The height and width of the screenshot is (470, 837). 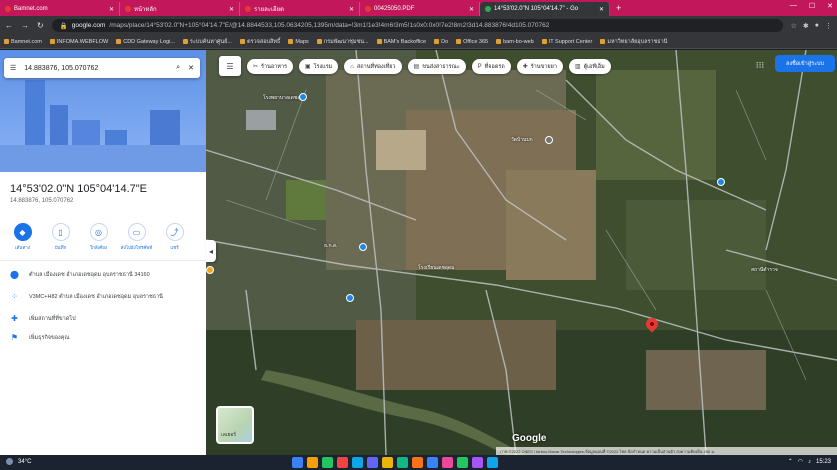 I want to click on category-chip: ▣ โรงแรม, so click(x=318, y=66).